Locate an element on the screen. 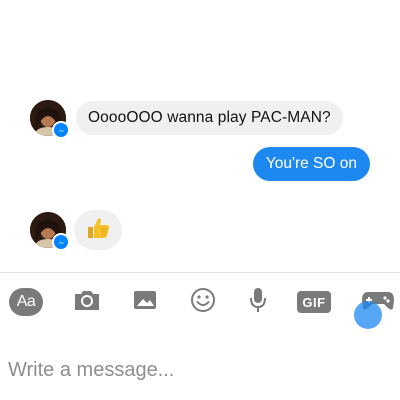 The width and height of the screenshot is (400, 400). image-icon is located at coordinates (145, 302).